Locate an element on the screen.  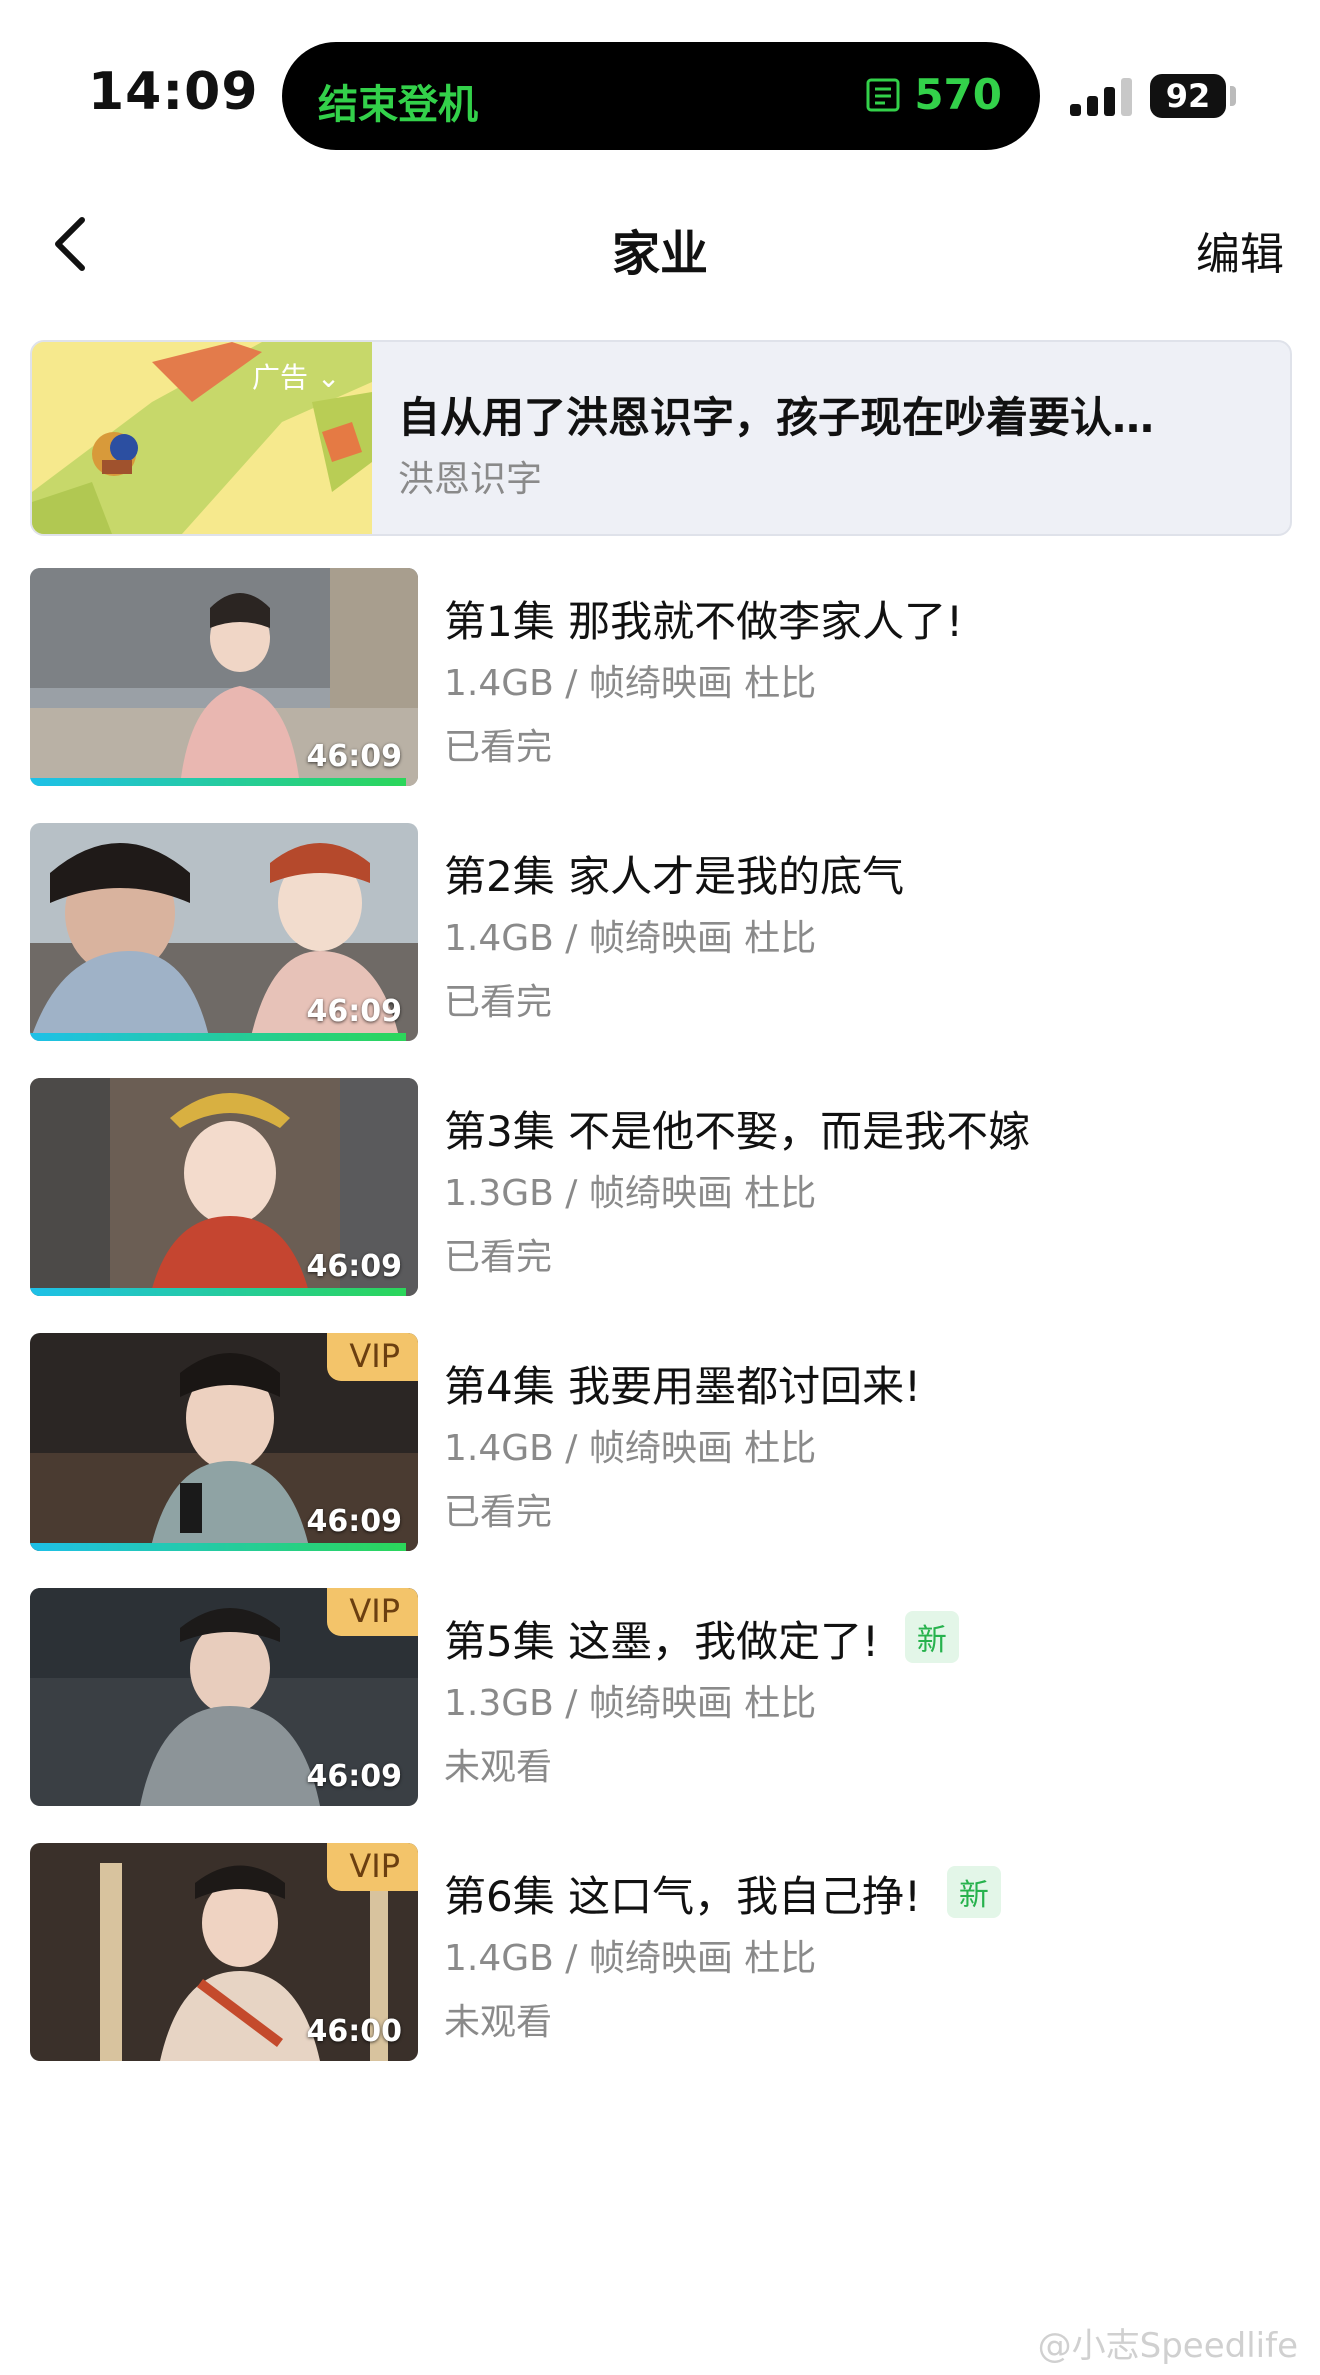
ad-banner: 广告 ⌄ 自从用了洪恩识字，孩子现在吵着要认… 洪恩识字 is located at coordinates (661, 438).